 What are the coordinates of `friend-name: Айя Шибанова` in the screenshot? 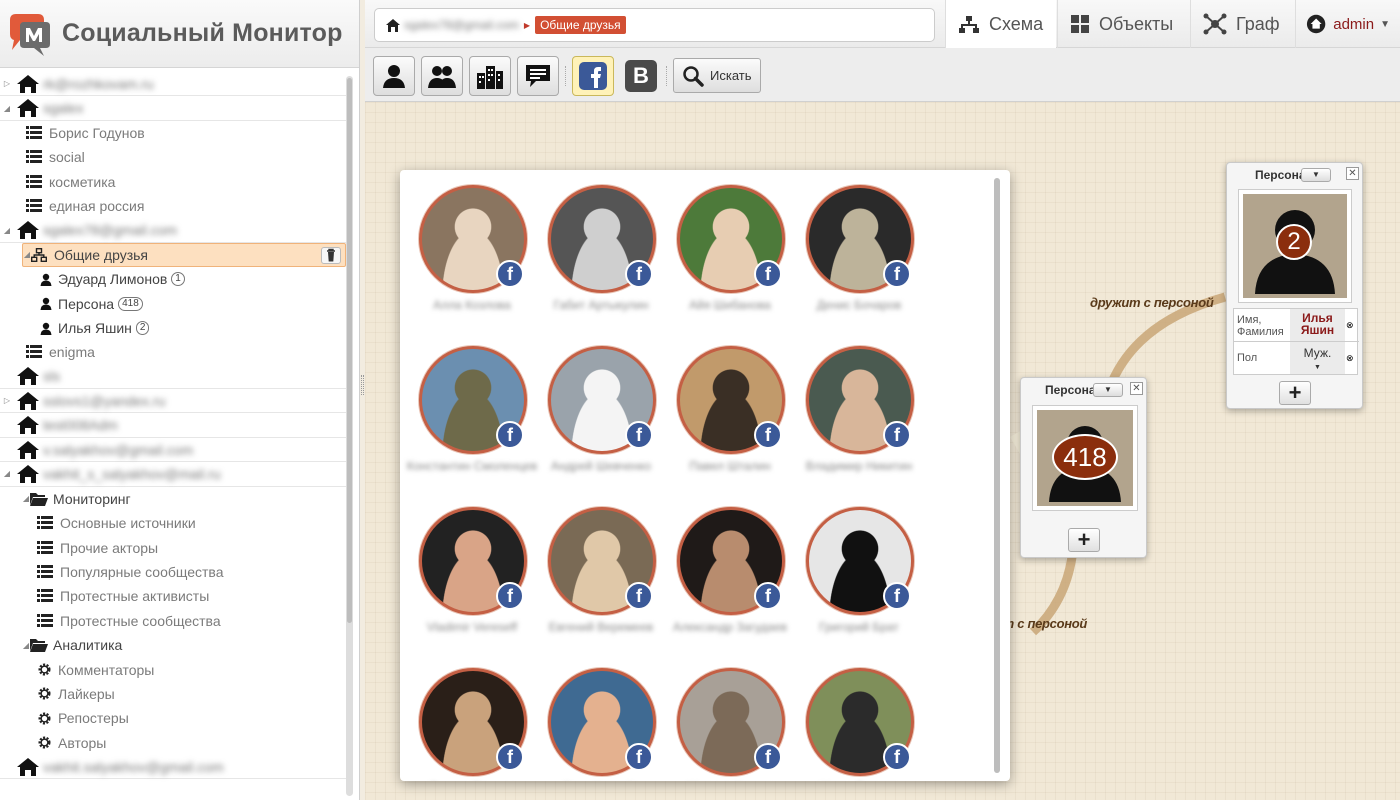 It's located at (730, 305).